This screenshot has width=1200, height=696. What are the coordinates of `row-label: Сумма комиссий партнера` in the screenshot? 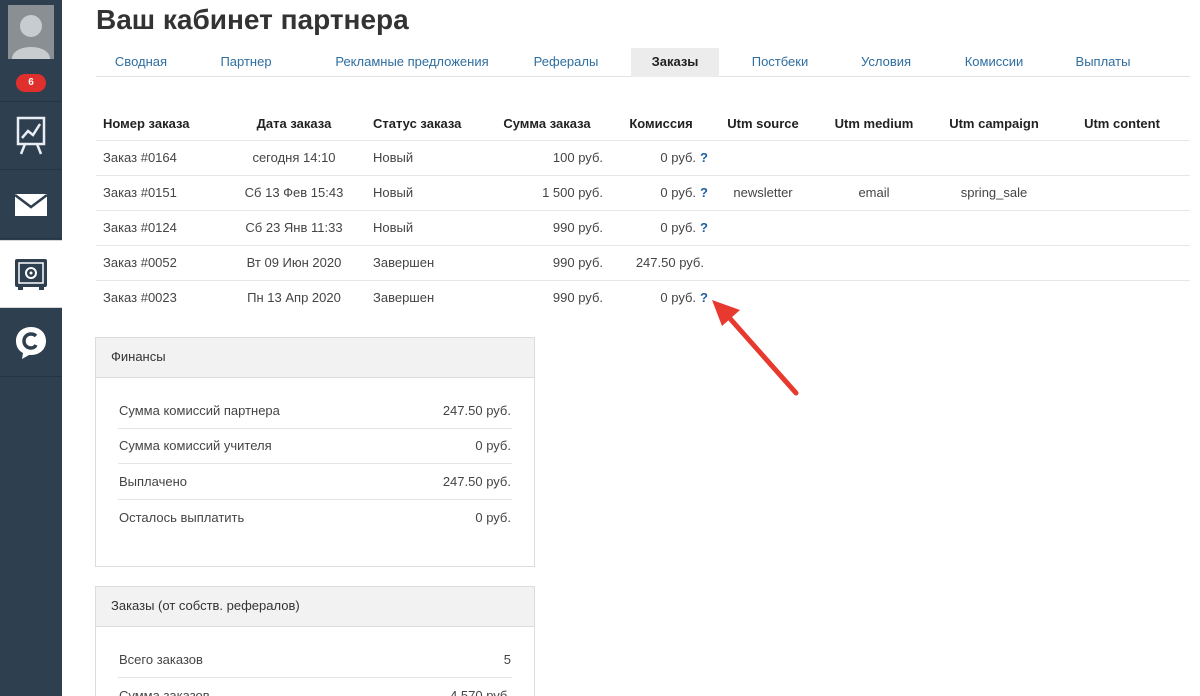 It's located at (199, 410).